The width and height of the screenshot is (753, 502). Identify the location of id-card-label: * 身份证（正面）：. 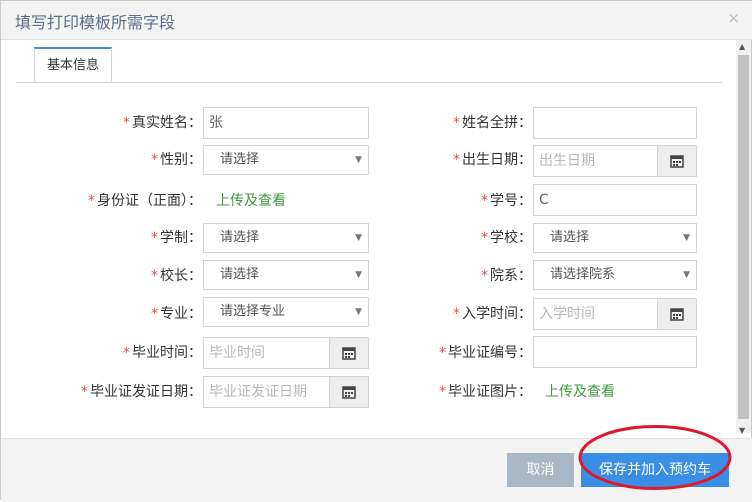
(145, 201).